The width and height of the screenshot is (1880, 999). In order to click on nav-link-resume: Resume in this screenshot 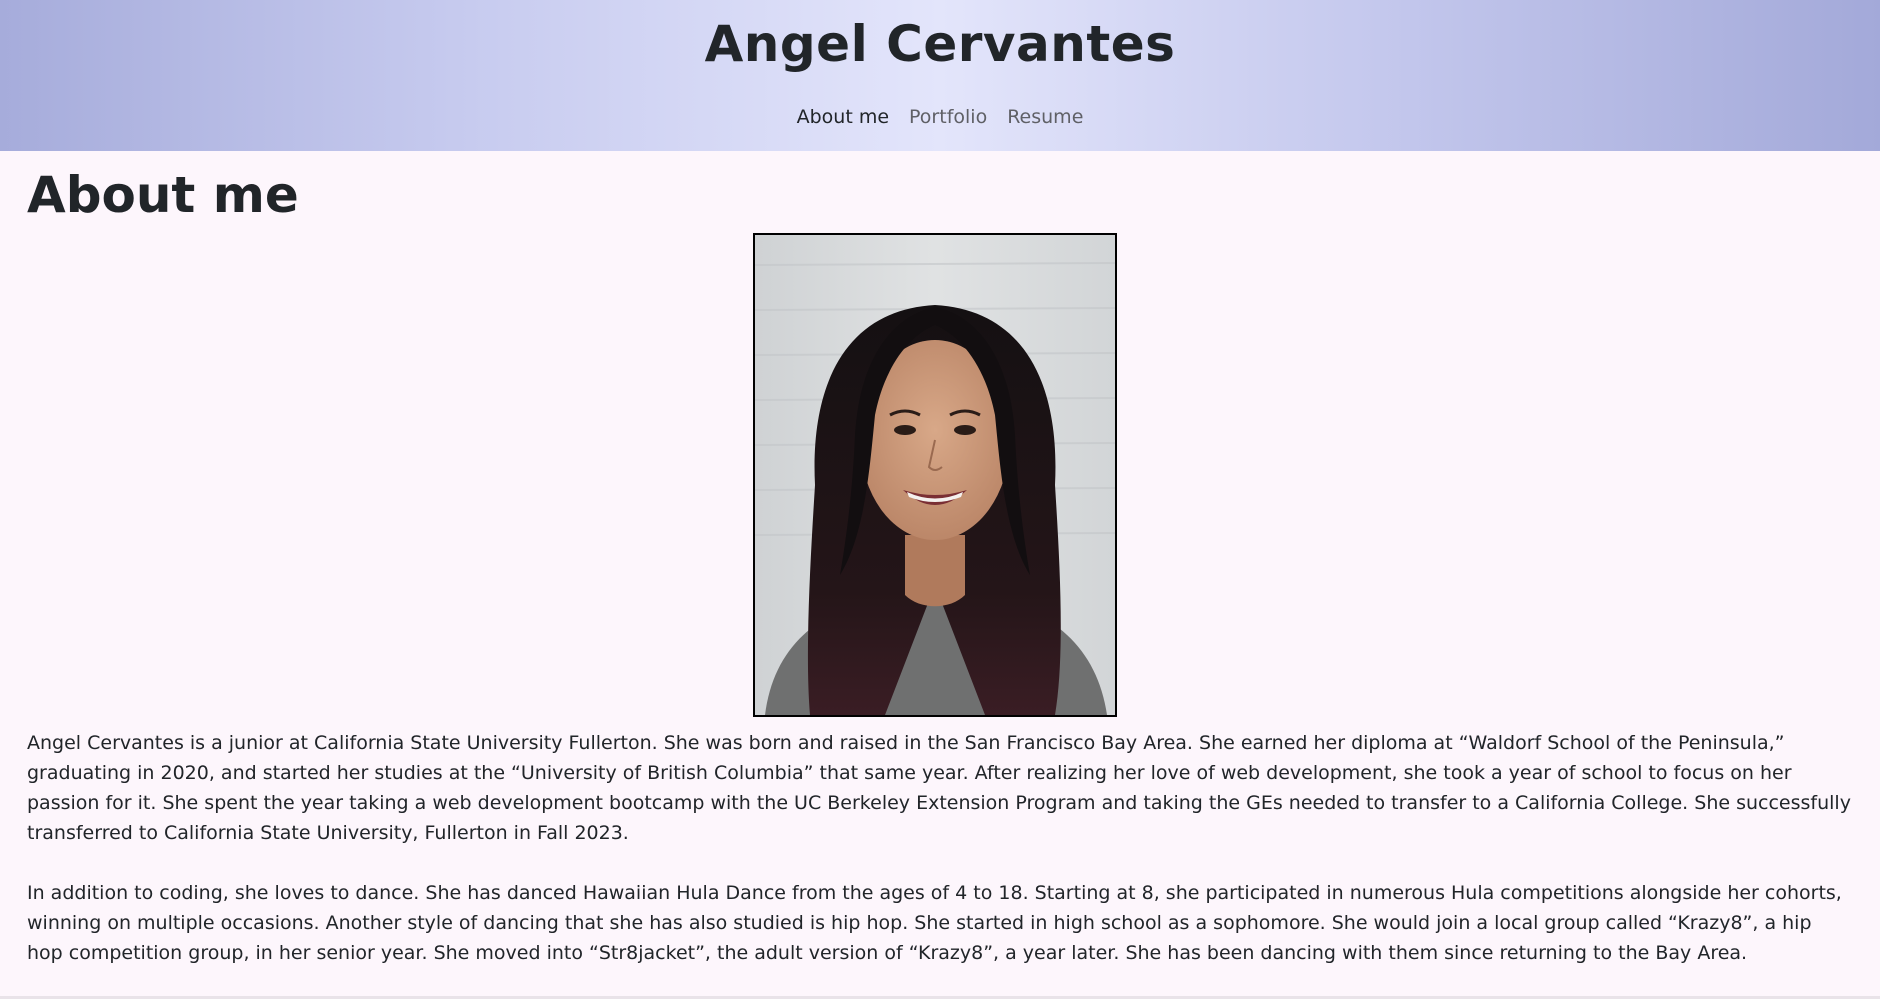, I will do `click(1045, 117)`.